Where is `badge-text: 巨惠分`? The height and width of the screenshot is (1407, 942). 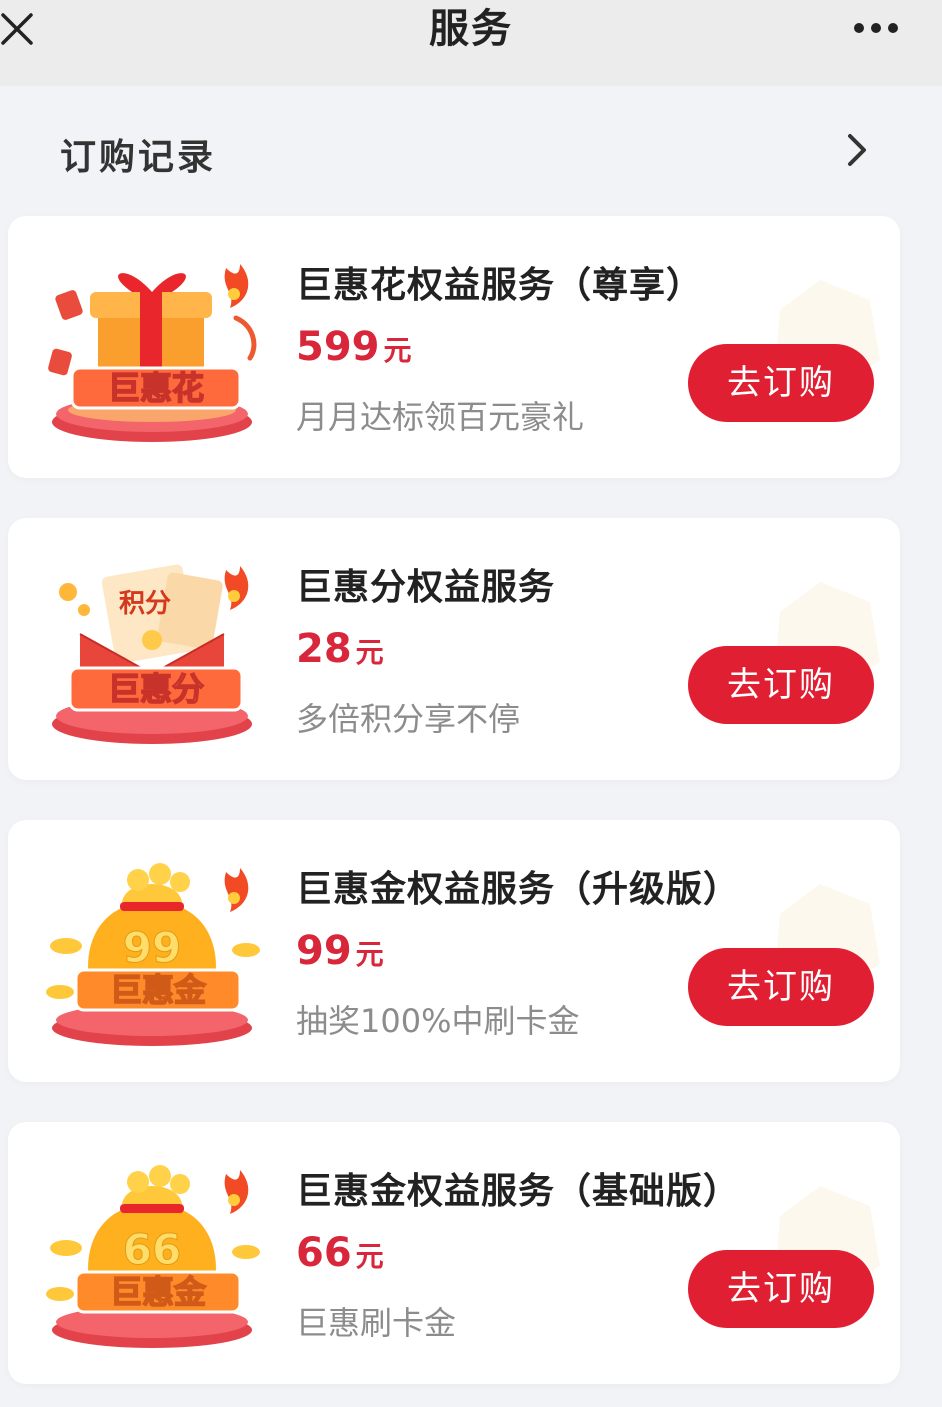 badge-text: 巨惠分 is located at coordinates (156, 689).